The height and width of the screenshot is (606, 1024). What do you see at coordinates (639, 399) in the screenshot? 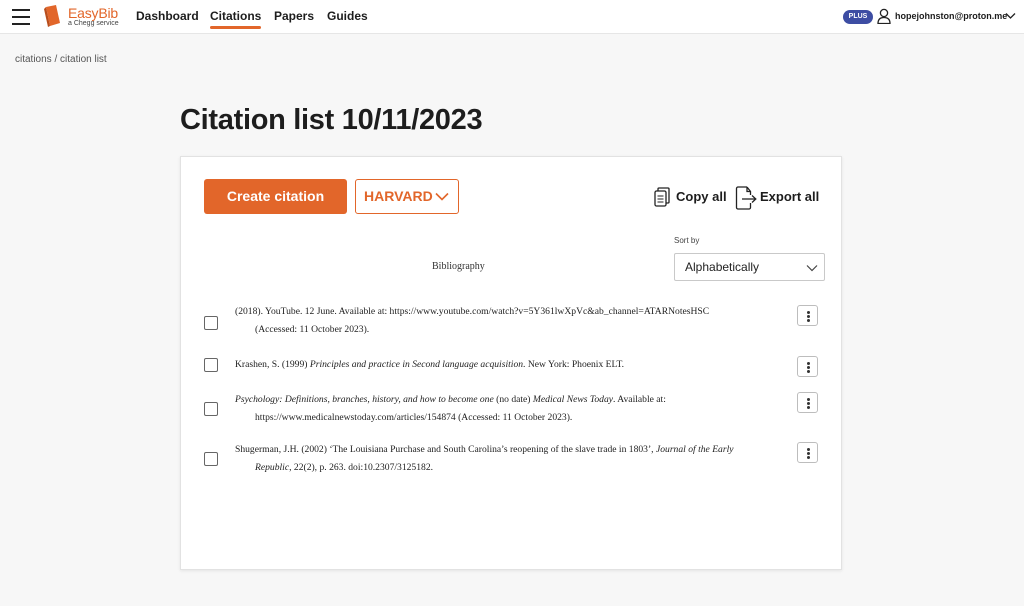
I see `citation-availability: . Available at:` at bounding box center [639, 399].